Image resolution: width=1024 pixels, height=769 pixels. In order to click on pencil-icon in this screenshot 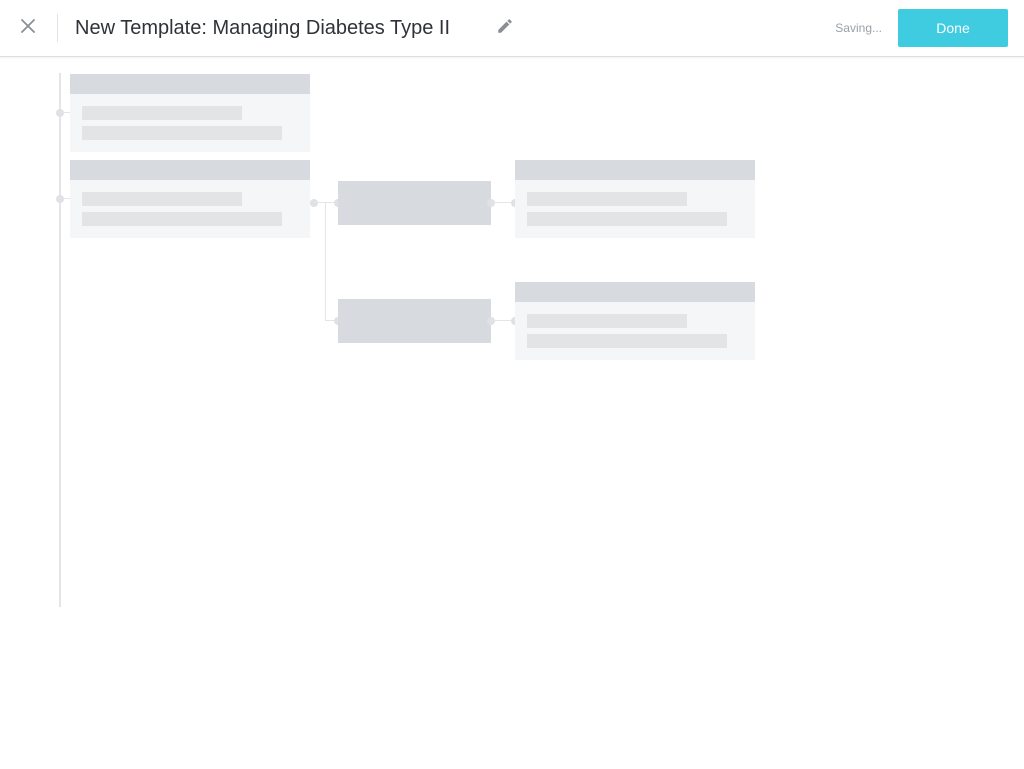, I will do `click(505, 28)`.